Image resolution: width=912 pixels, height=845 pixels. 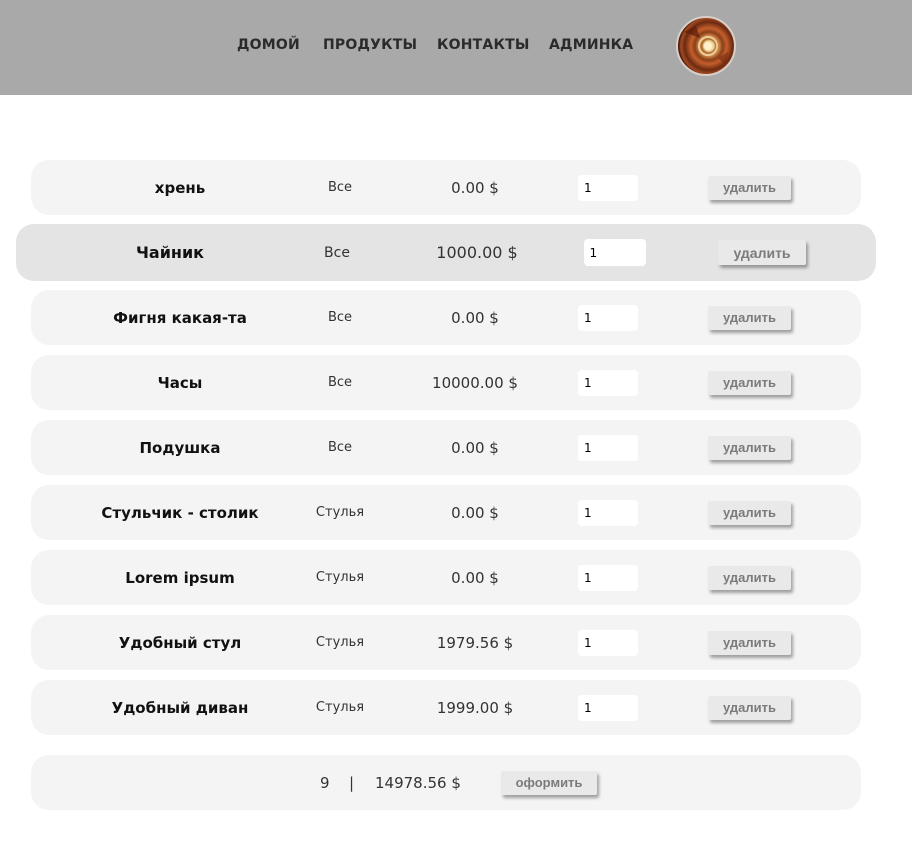 I want to click on site-header: ДОМОЙ ПРОДУКТЫ КОНТАКТЫ АДМИНКА, so click(x=456, y=47).